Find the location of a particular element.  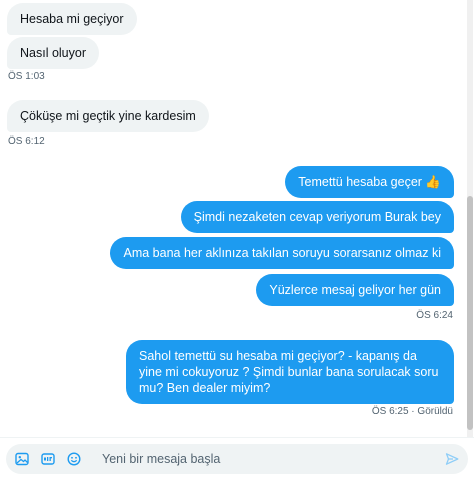

composer is located at coordinates (237, 459).